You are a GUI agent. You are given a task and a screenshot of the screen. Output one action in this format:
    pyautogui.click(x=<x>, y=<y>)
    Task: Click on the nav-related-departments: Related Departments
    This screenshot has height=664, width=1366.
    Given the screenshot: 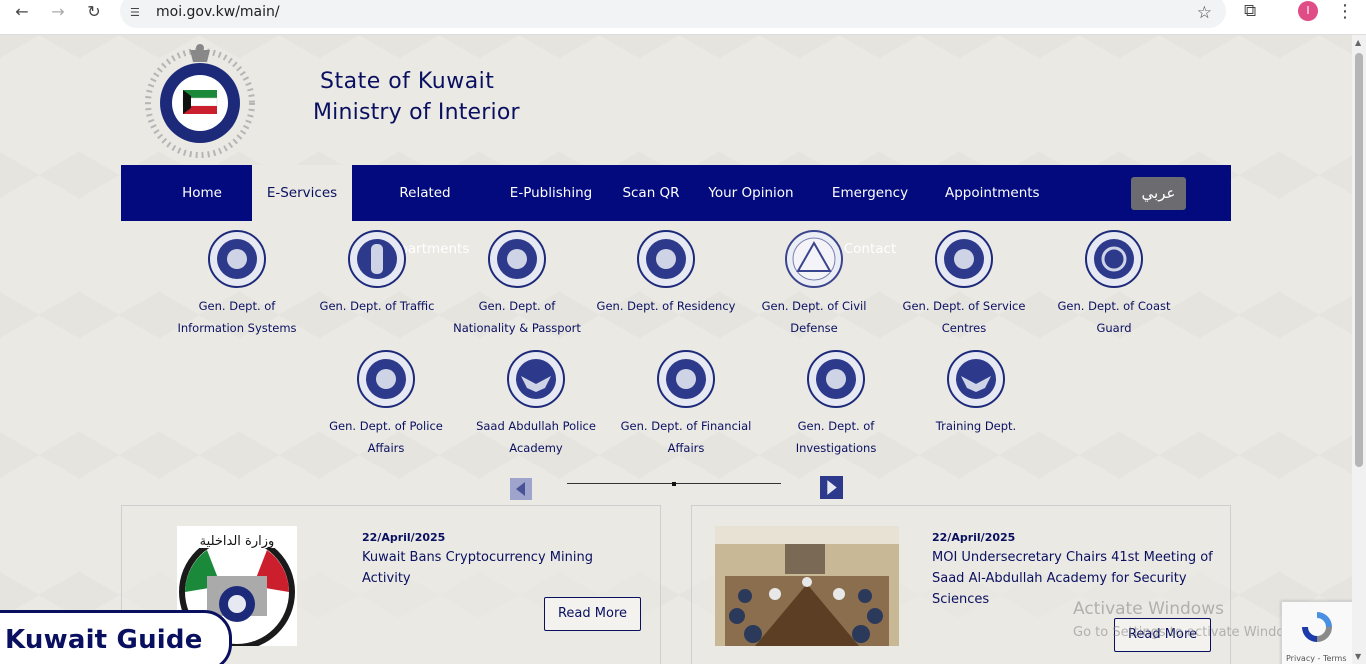 What is the action you would take?
    pyautogui.click(x=425, y=211)
    